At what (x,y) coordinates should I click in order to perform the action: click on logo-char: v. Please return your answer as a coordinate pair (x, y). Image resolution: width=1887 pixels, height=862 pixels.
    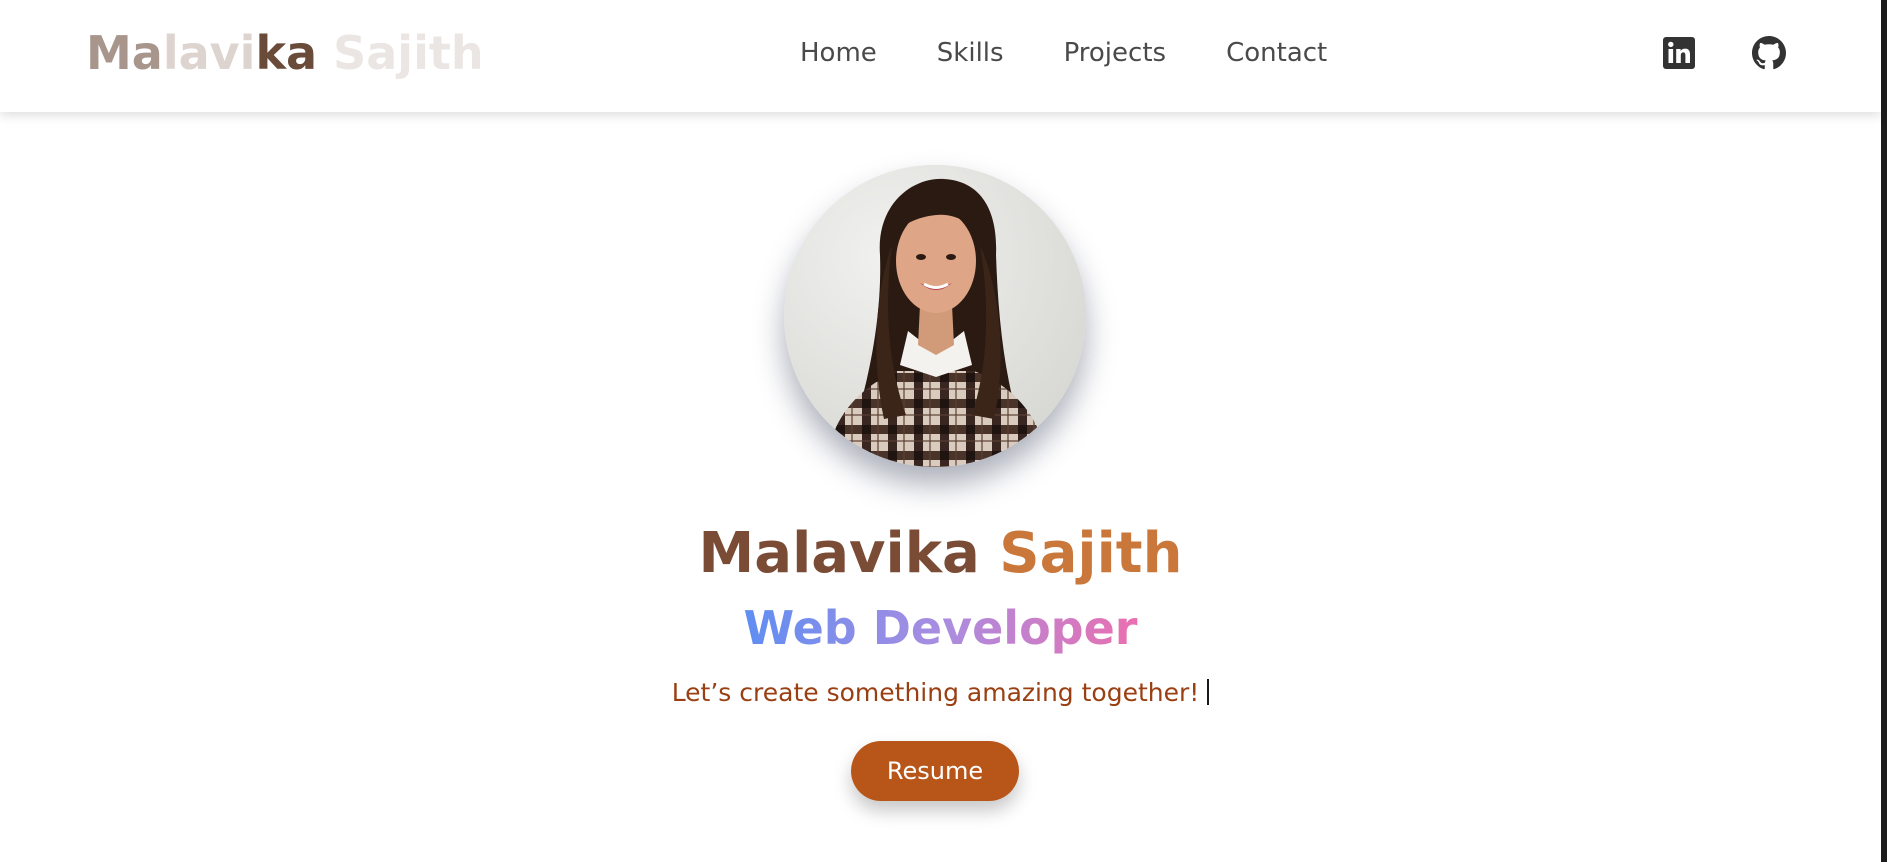
    Looking at the image, I should click on (224, 53).